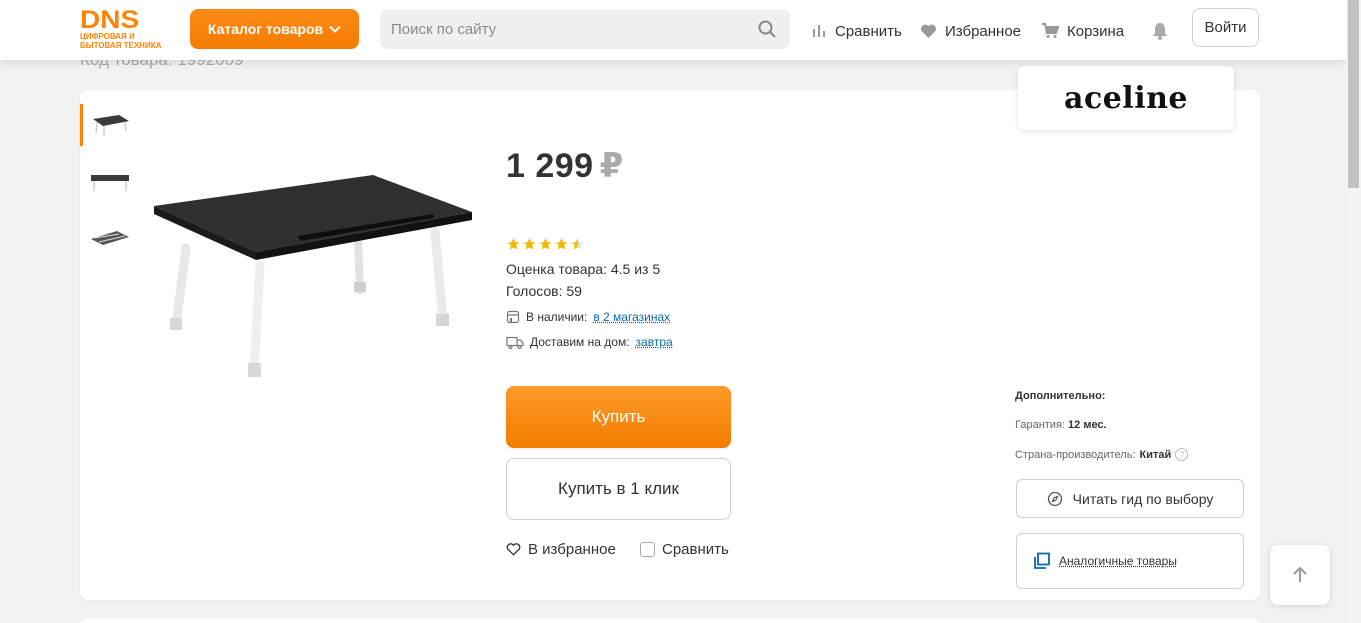  Describe the element at coordinates (513, 549) in the screenshot. I see `heart-outline-icon` at that location.